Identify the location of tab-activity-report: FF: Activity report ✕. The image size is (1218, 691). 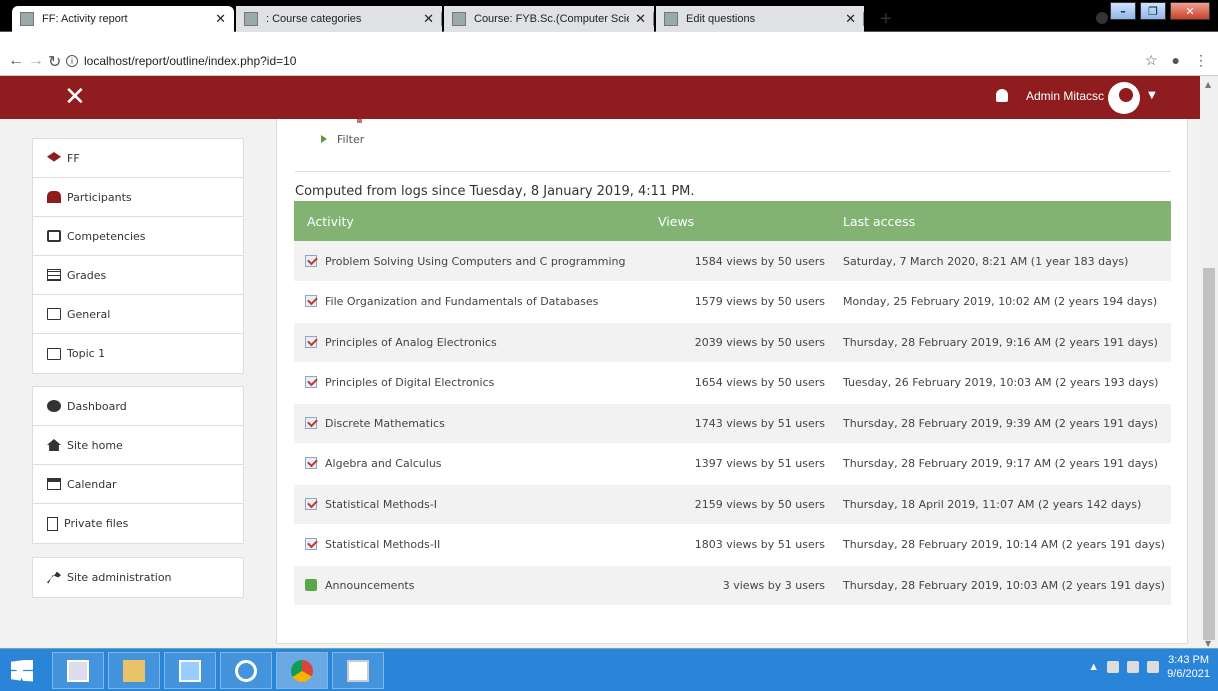
(123, 19).